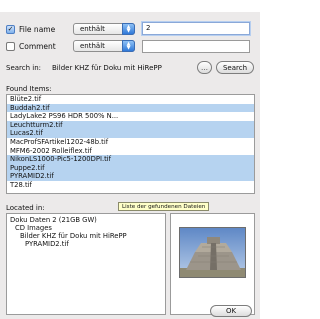  What do you see at coordinates (92, 46) in the screenshot?
I see `comment-operator-value: enthält` at bounding box center [92, 46].